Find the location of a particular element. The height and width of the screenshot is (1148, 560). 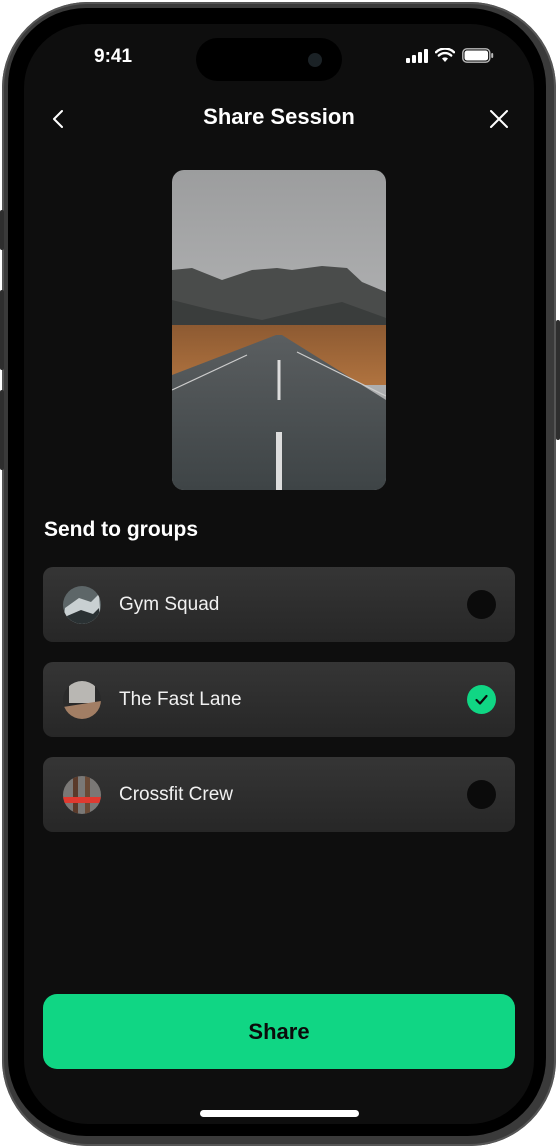

group-name: Crossfit Crew is located at coordinates (176, 794).